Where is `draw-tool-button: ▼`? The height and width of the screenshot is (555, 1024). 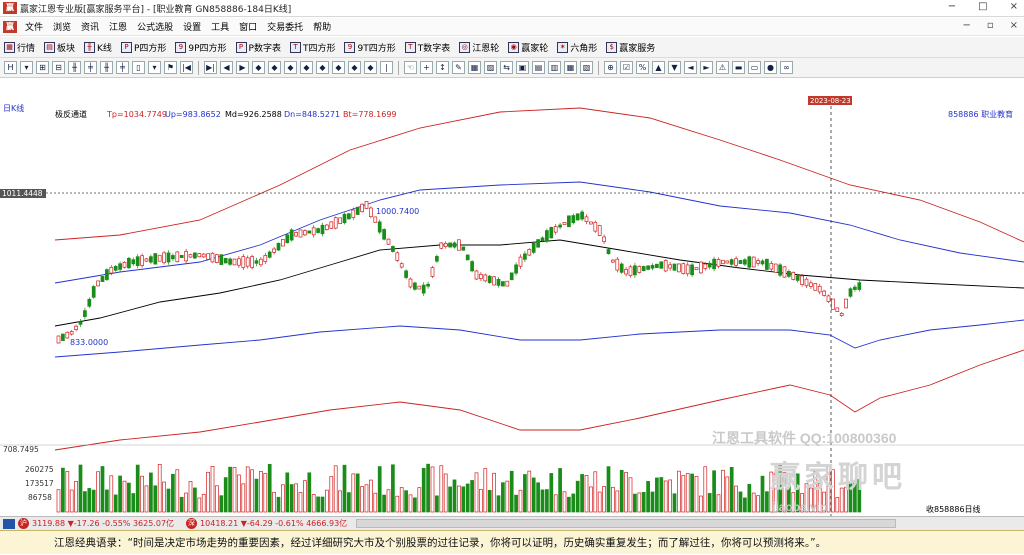 draw-tool-button: ▼ is located at coordinates (674, 67).